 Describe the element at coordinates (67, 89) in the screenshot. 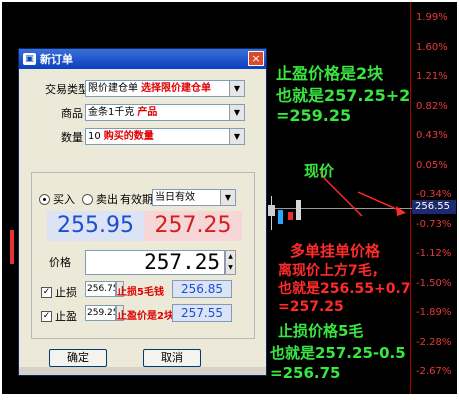

I see `order-type-label: 交易类型` at that location.